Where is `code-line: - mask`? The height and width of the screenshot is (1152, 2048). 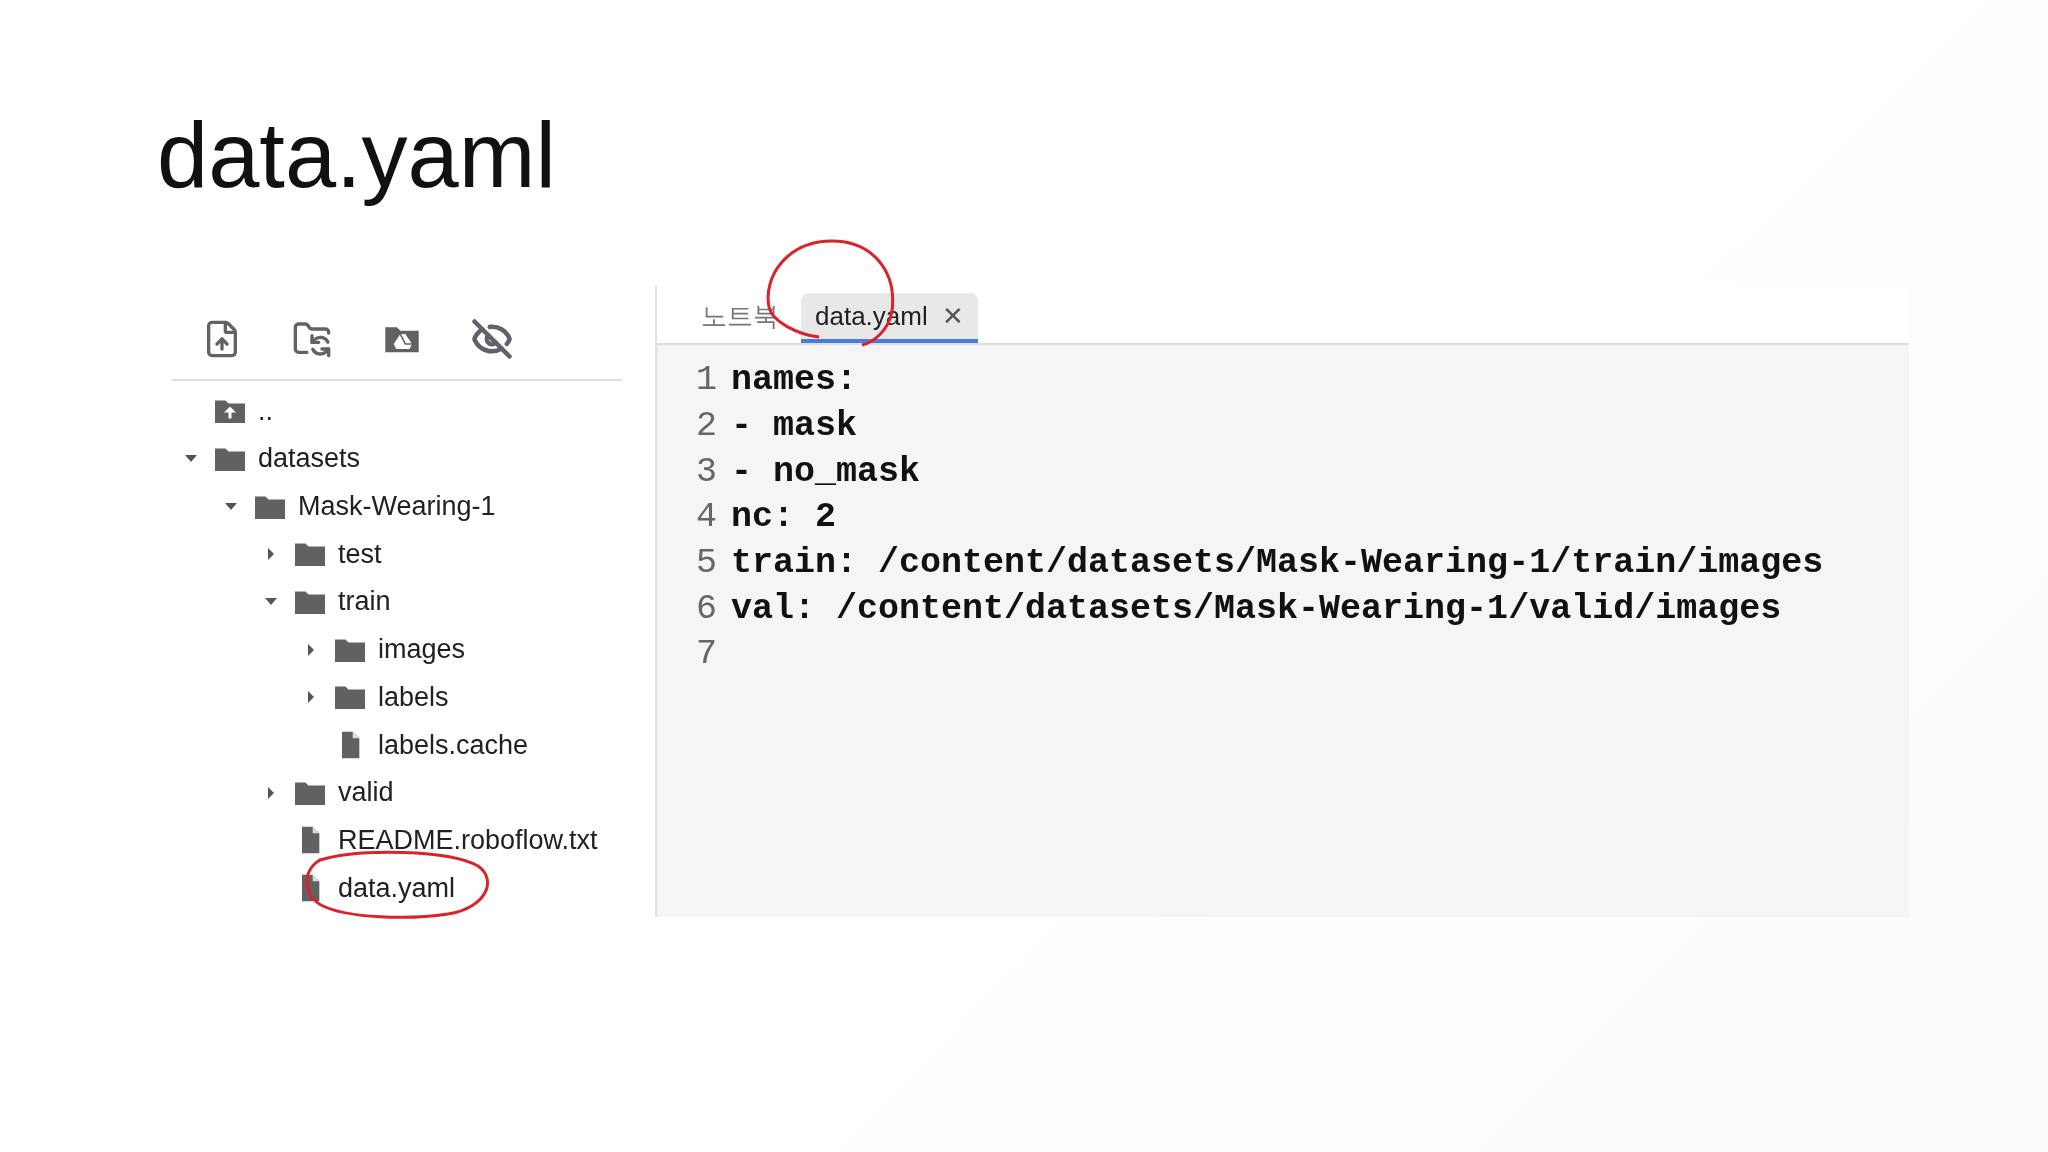
code-line: - mask is located at coordinates (794, 425).